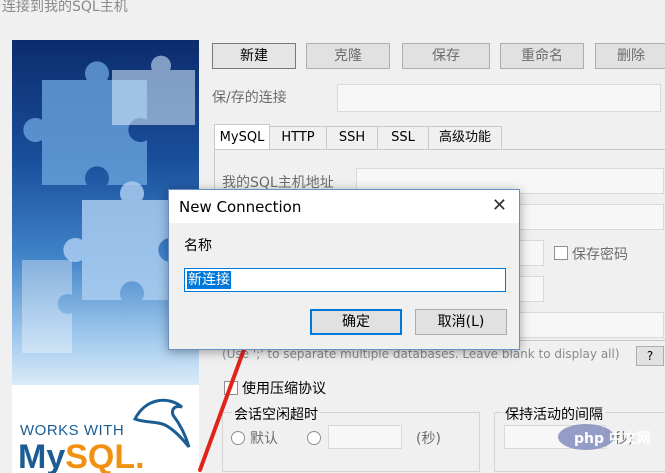  I want to click on save-password-checkbox, so click(561, 253).